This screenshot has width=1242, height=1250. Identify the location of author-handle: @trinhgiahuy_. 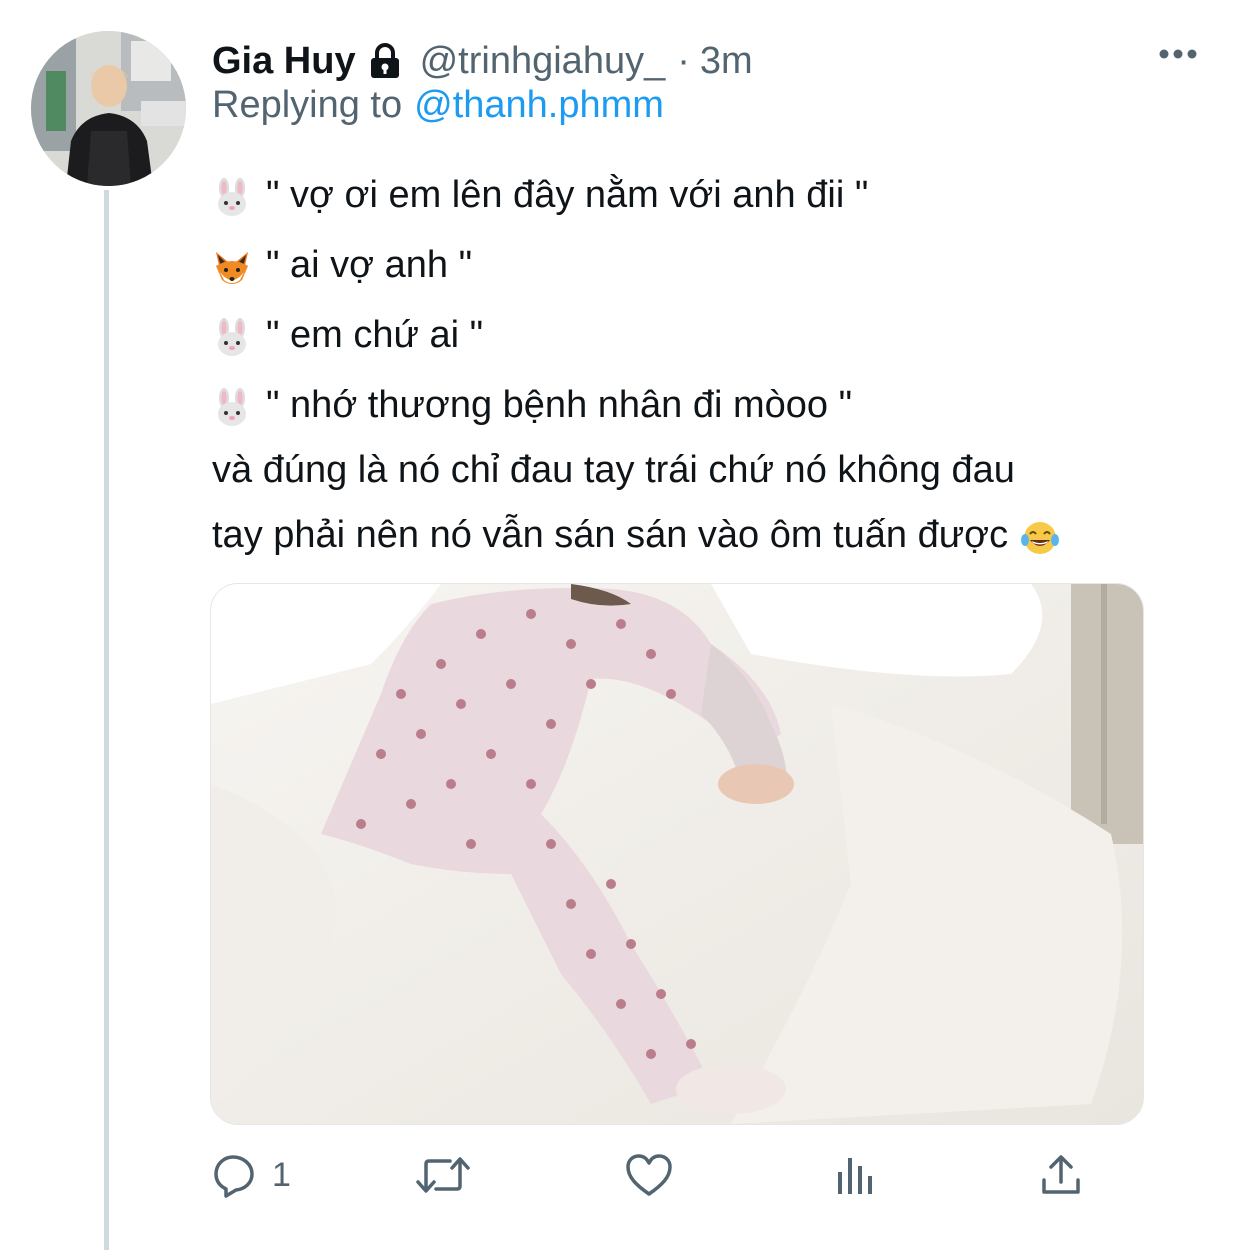
(543, 61).